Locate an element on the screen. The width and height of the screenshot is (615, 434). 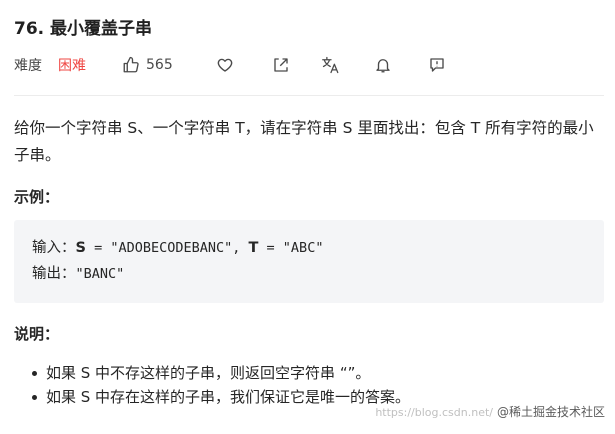
difficulty-badge: 困难 is located at coordinates (72, 66).